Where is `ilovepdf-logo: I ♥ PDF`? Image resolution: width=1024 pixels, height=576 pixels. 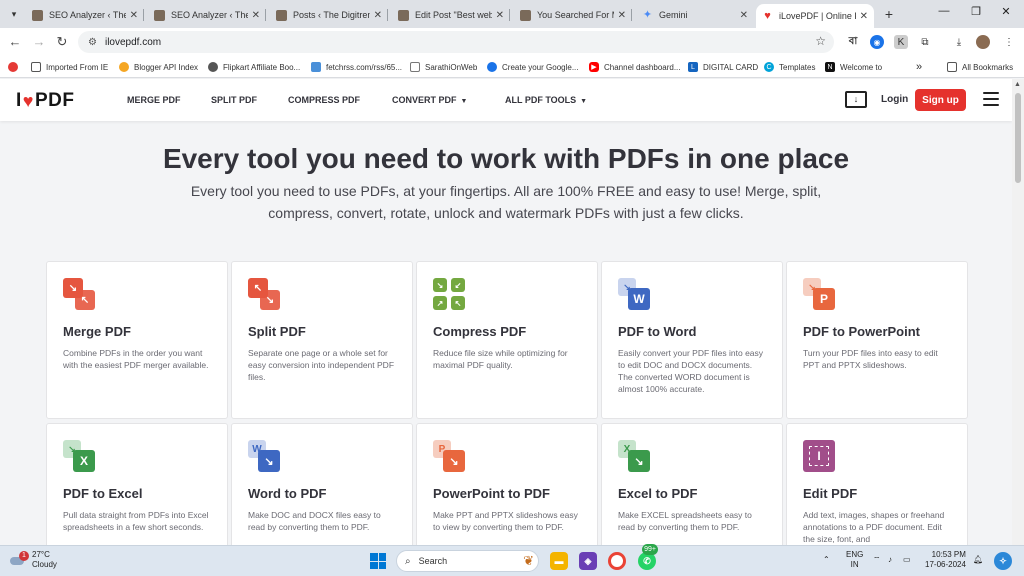
ilovepdf-logo: I ♥ PDF is located at coordinates (45, 101).